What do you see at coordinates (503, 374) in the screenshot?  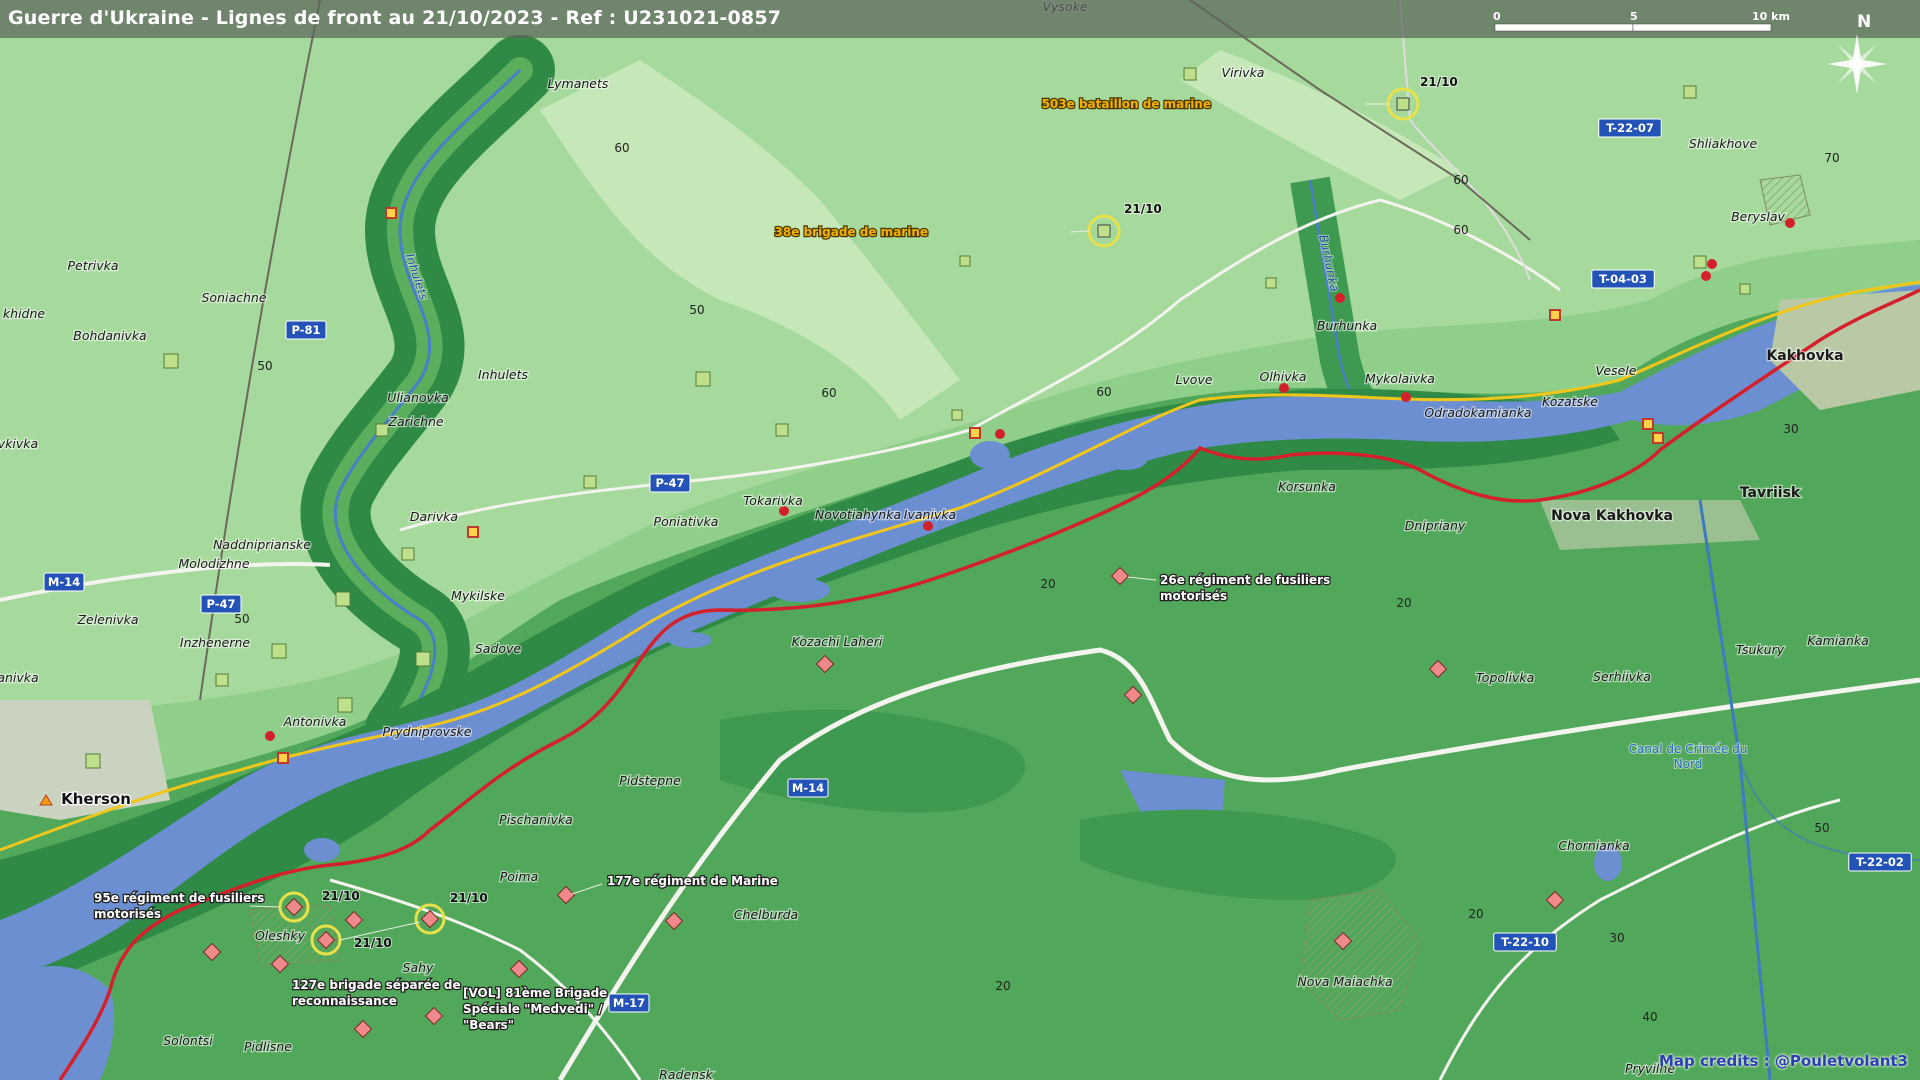 I see `place-label: Inhulets` at bounding box center [503, 374].